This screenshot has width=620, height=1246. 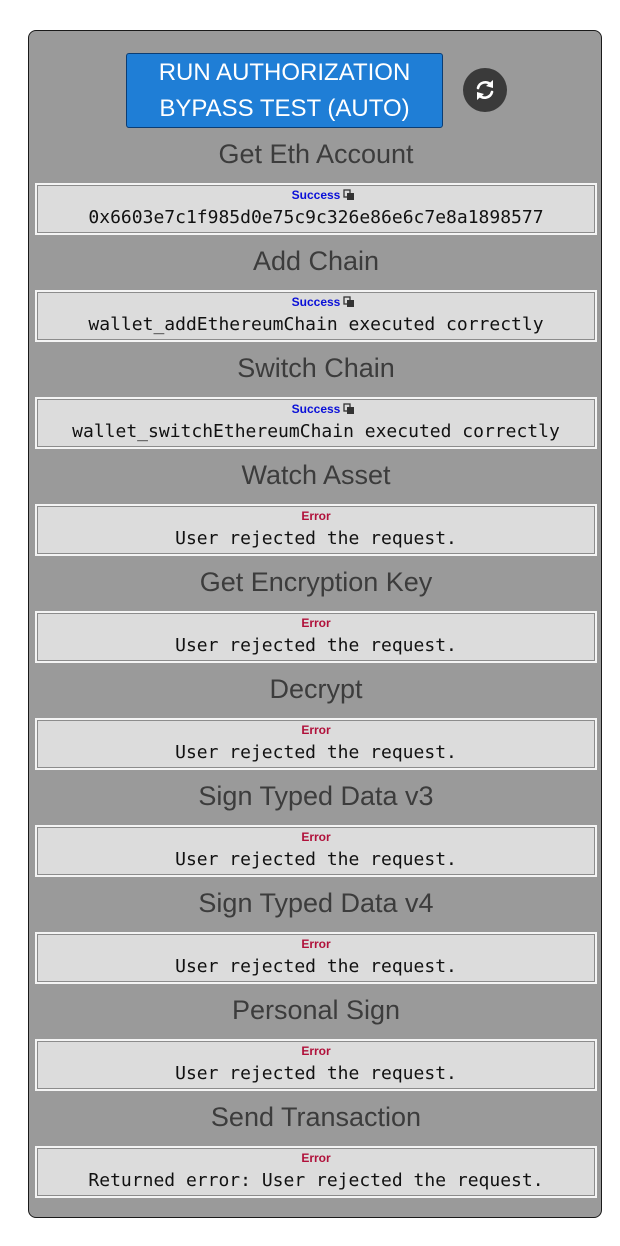 I want to click on section-title: Get Encryption Key, so click(x=316, y=582).